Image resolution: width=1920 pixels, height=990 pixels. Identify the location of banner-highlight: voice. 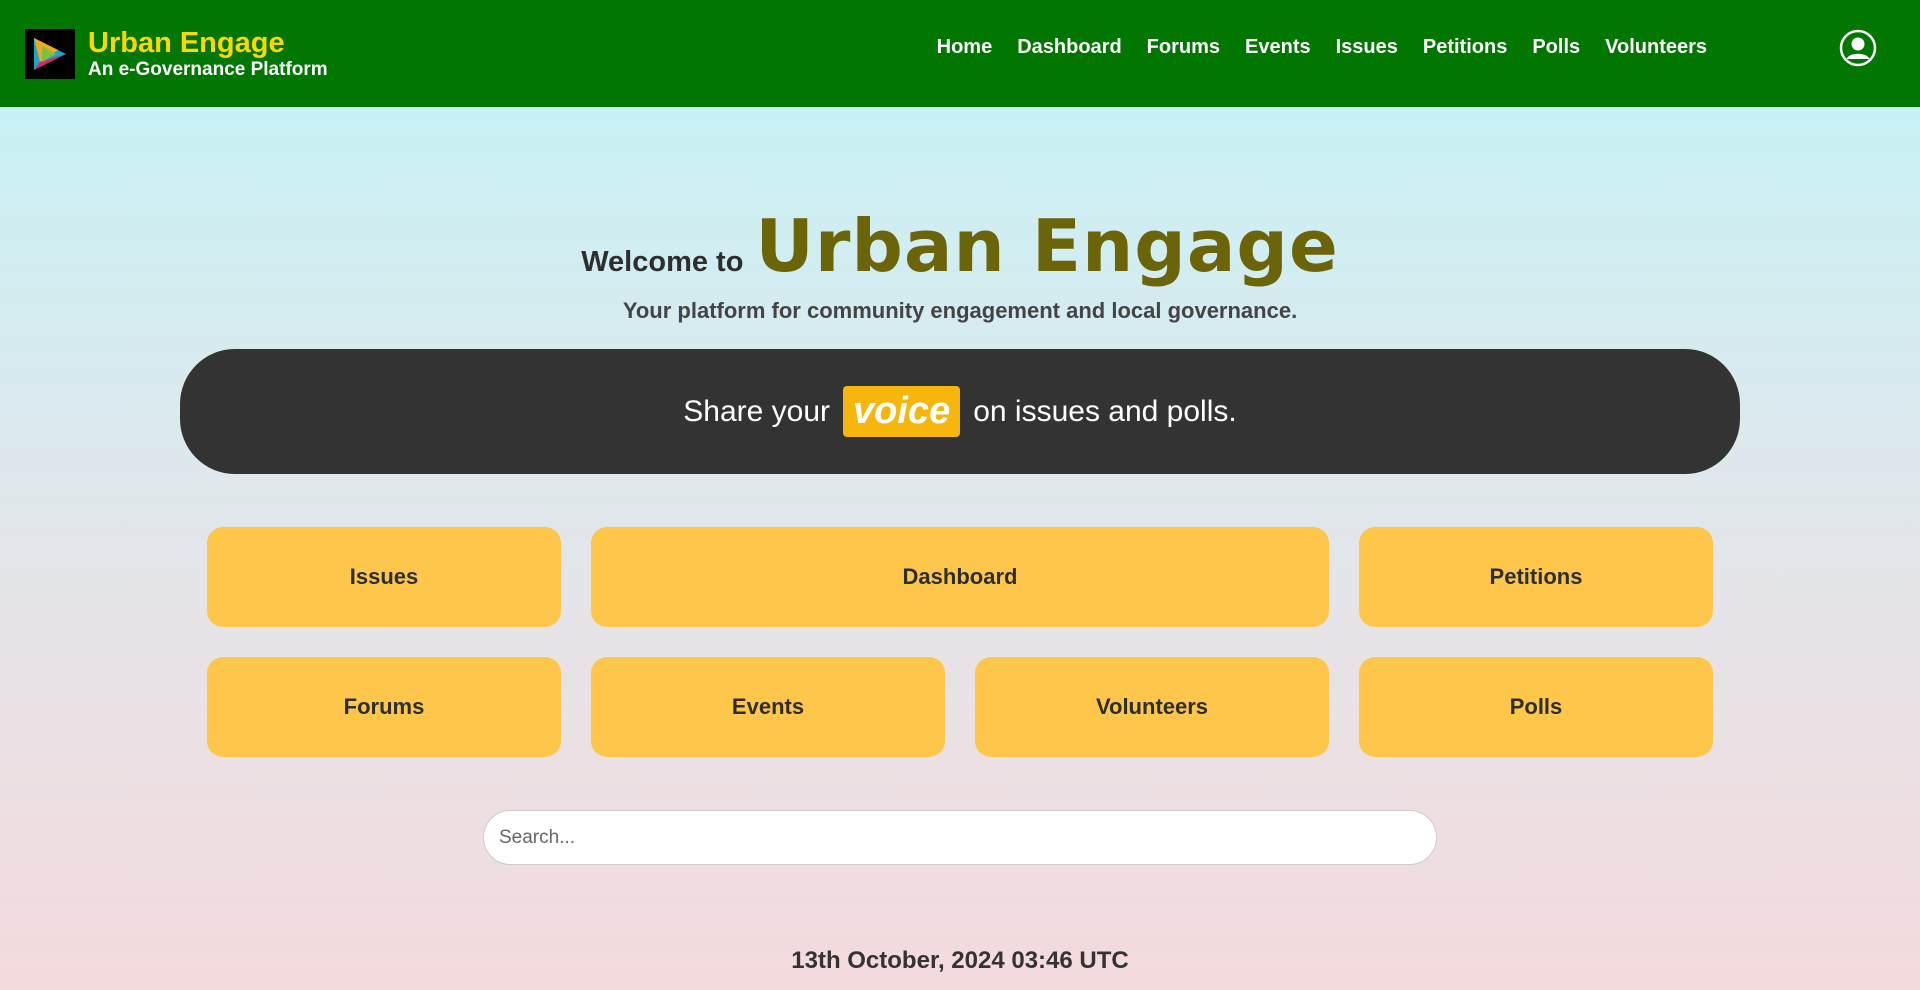
(902, 411).